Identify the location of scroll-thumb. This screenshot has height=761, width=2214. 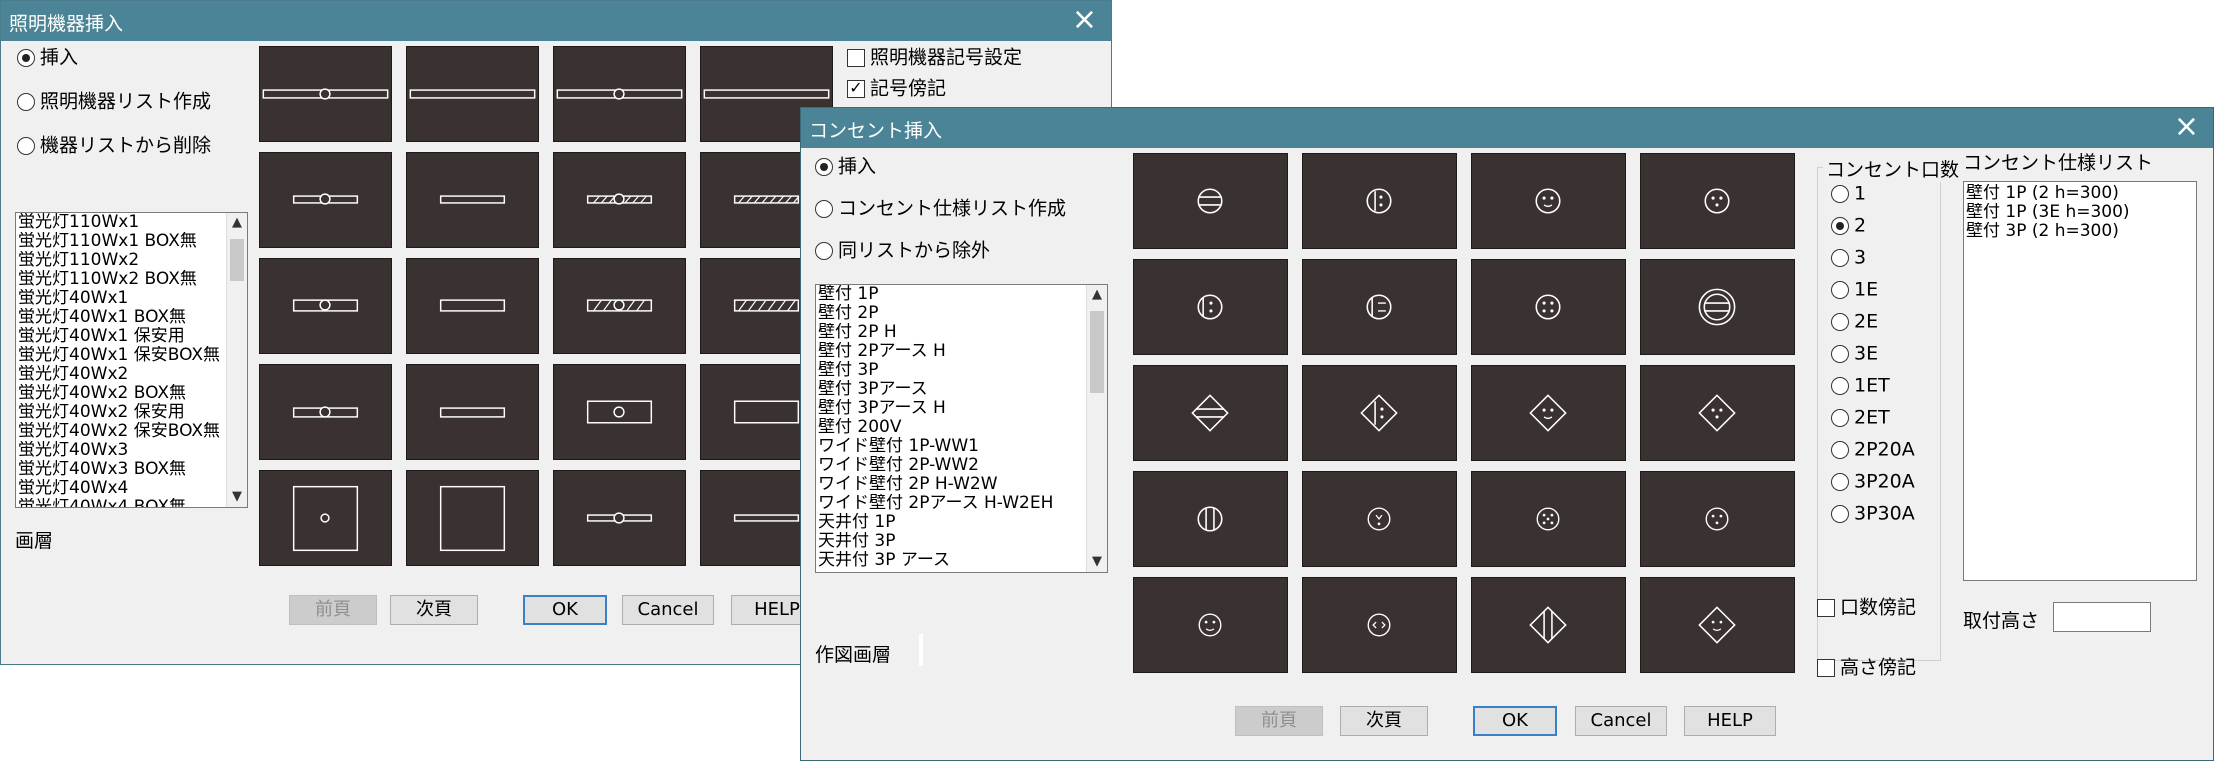
(237, 260).